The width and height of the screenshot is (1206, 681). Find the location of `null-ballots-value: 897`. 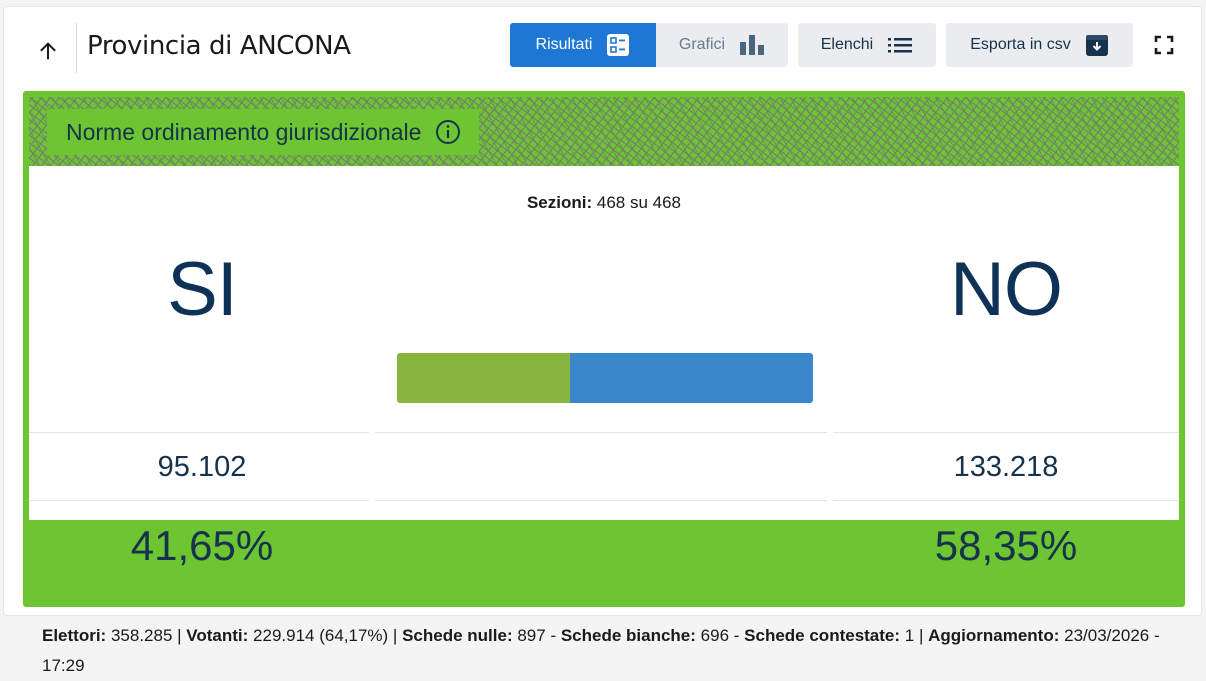

null-ballots-value: 897 is located at coordinates (531, 635).